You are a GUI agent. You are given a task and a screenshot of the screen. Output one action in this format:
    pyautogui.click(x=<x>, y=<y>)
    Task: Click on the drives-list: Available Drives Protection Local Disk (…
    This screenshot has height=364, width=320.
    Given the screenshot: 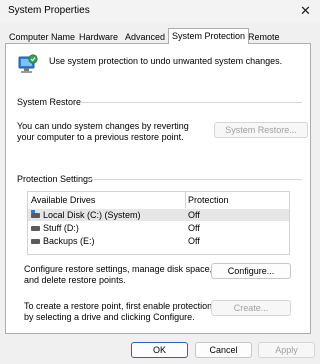 What is the action you would take?
    pyautogui.click(x=158, y=223)
    